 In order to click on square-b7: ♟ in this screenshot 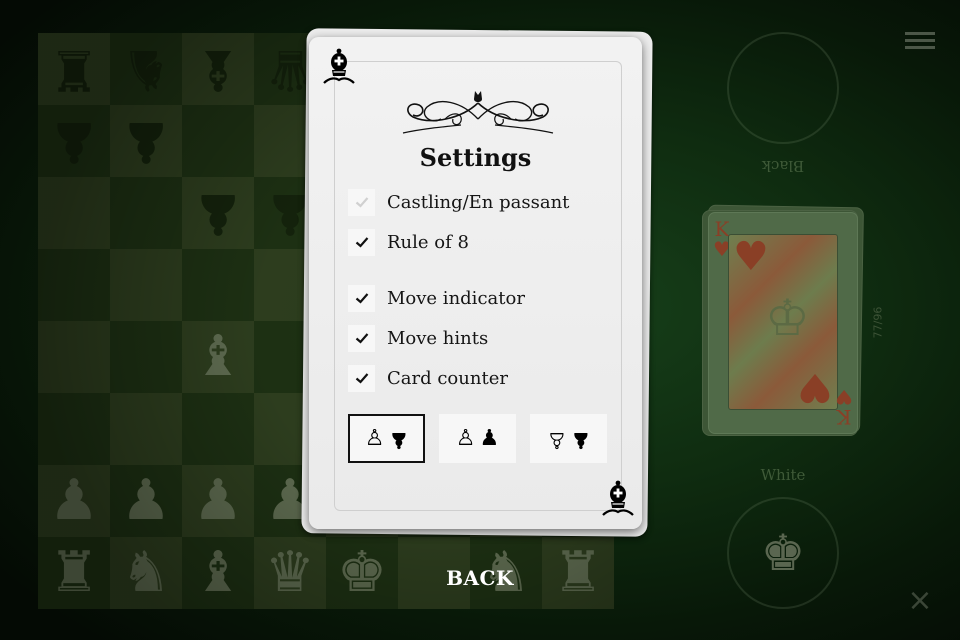, I will do `click(146, 141)`.